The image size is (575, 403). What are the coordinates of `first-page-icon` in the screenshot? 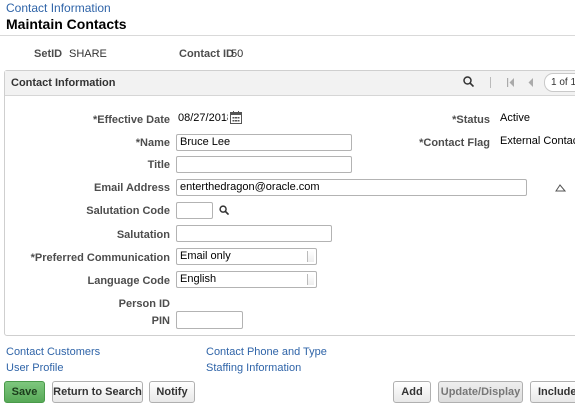 It's located at (511, 84).